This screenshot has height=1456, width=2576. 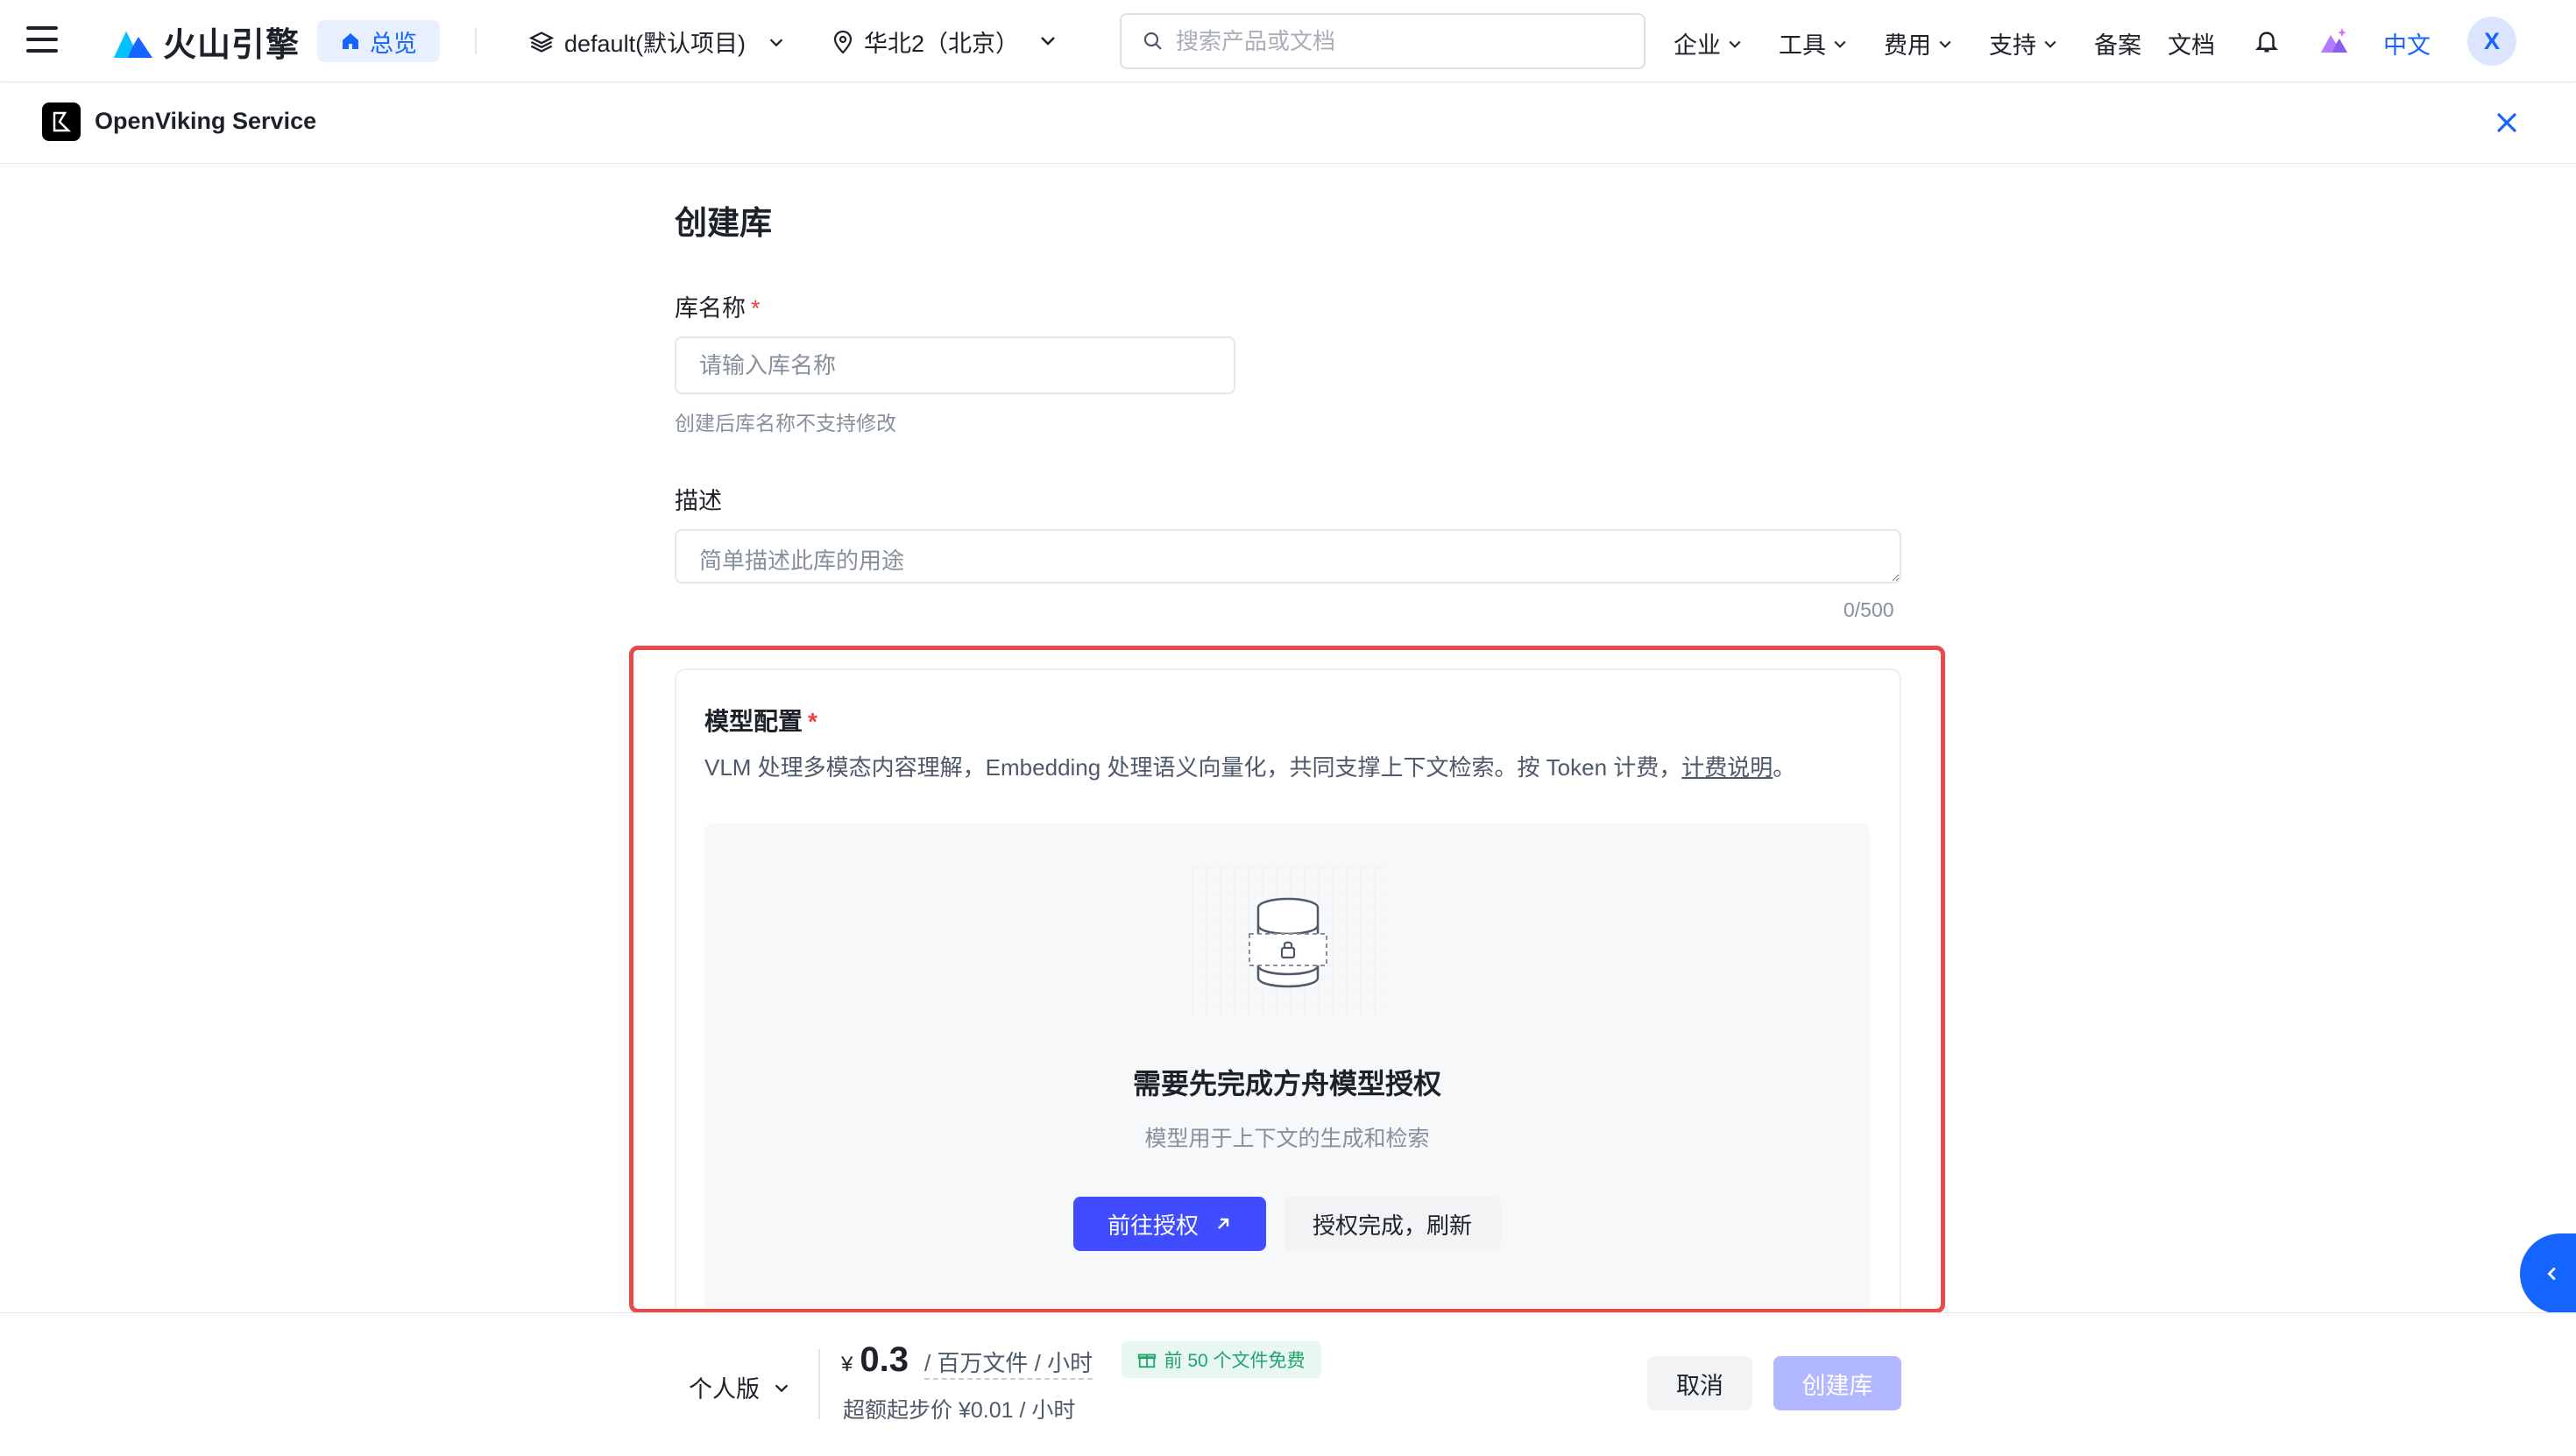 What do you see at coordinates (1008, 1363) in the screenshot?
I see `price-unit: / 百万文件 / 小时` at bounding box center [1008, 1363].